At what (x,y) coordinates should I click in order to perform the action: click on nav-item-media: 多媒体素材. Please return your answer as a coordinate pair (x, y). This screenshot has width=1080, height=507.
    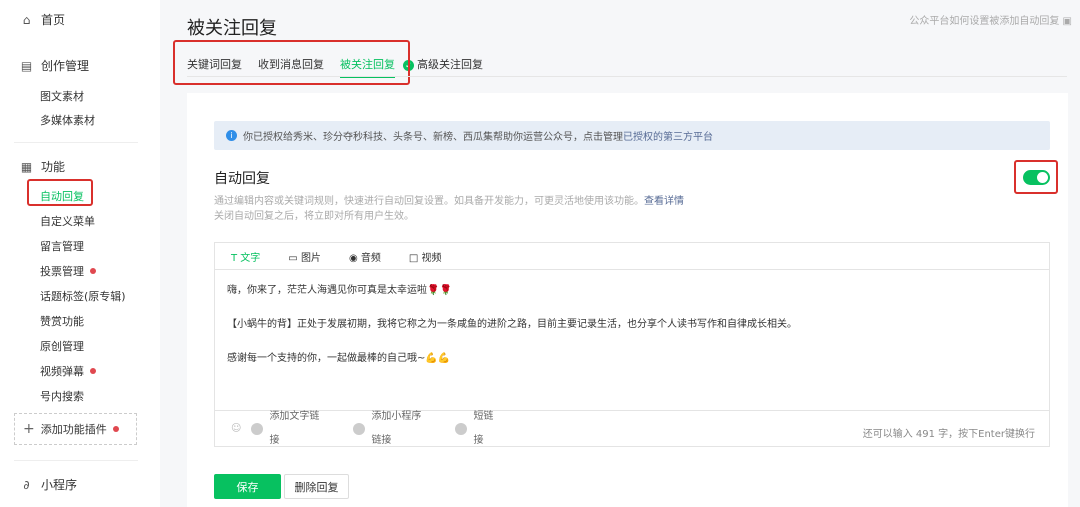
    Looking at the image, I should click on (67, 120).